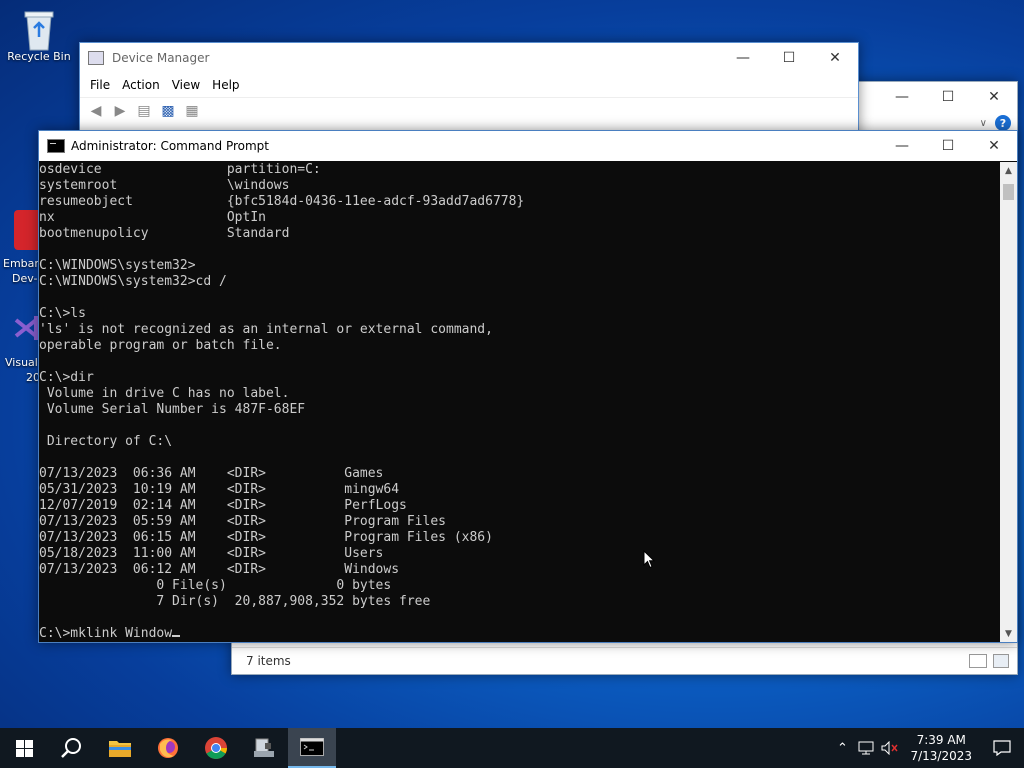  What do you see at coordinates (223, 505) in the screenshot?
I see `console-line: 12/07/2019 02:14 AM <DIR> PerfLogs` at bounding box center [223, 505].